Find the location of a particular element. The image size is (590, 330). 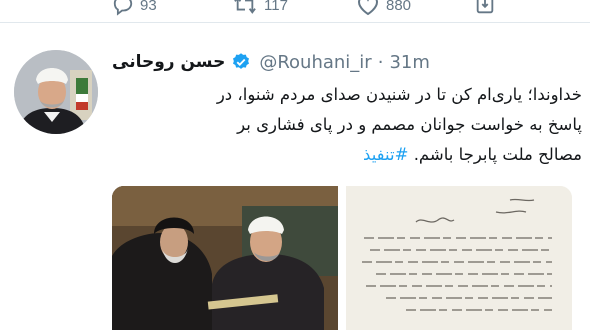

share-icon is located at coordinates (485, 7).